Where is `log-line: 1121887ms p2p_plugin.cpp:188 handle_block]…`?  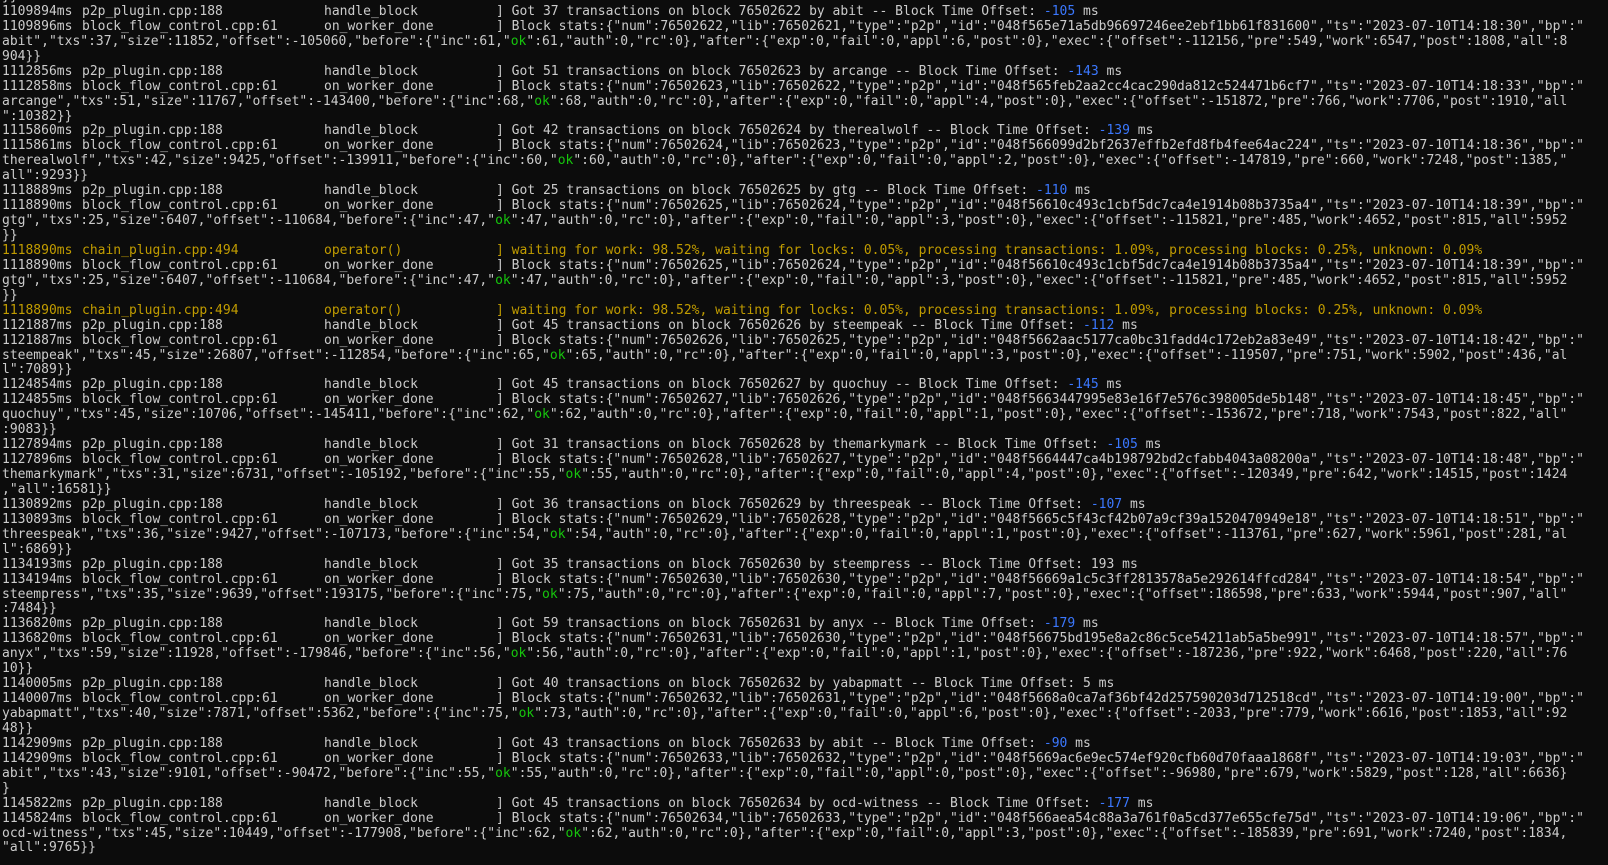 log-line: 1121887ms p2p_plugin.cpp:188 handle_block]… is located at coordinates (804, 326).